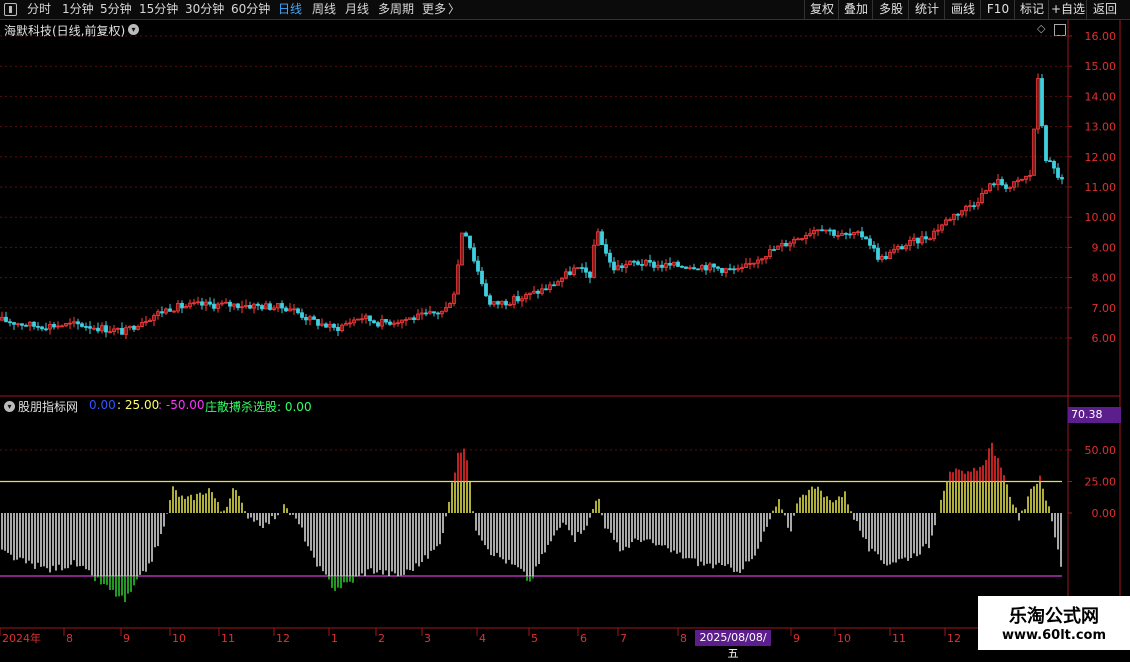  I want to click on cursor-date-badge: 2025/08/08/五, so click(733, 638).